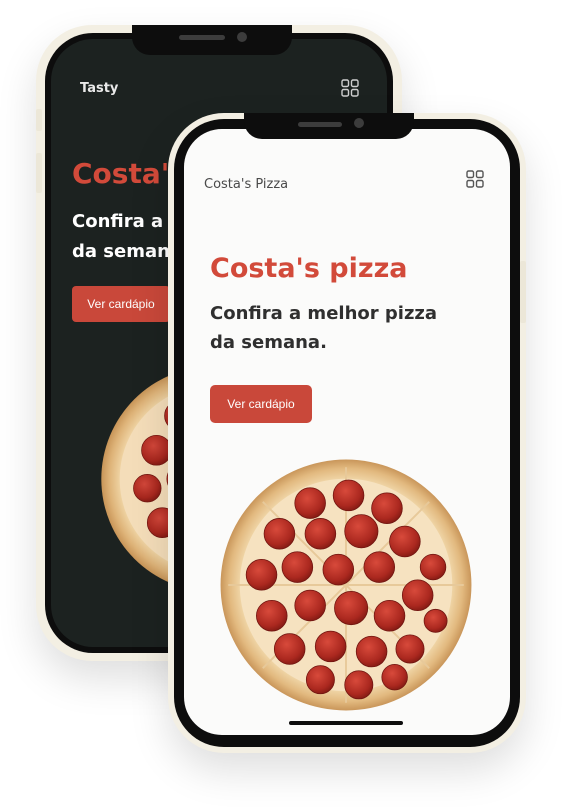 This screenshot has width=565, height=812. I want to click on hero-subtitle-line: da semana., so click(268, 342).